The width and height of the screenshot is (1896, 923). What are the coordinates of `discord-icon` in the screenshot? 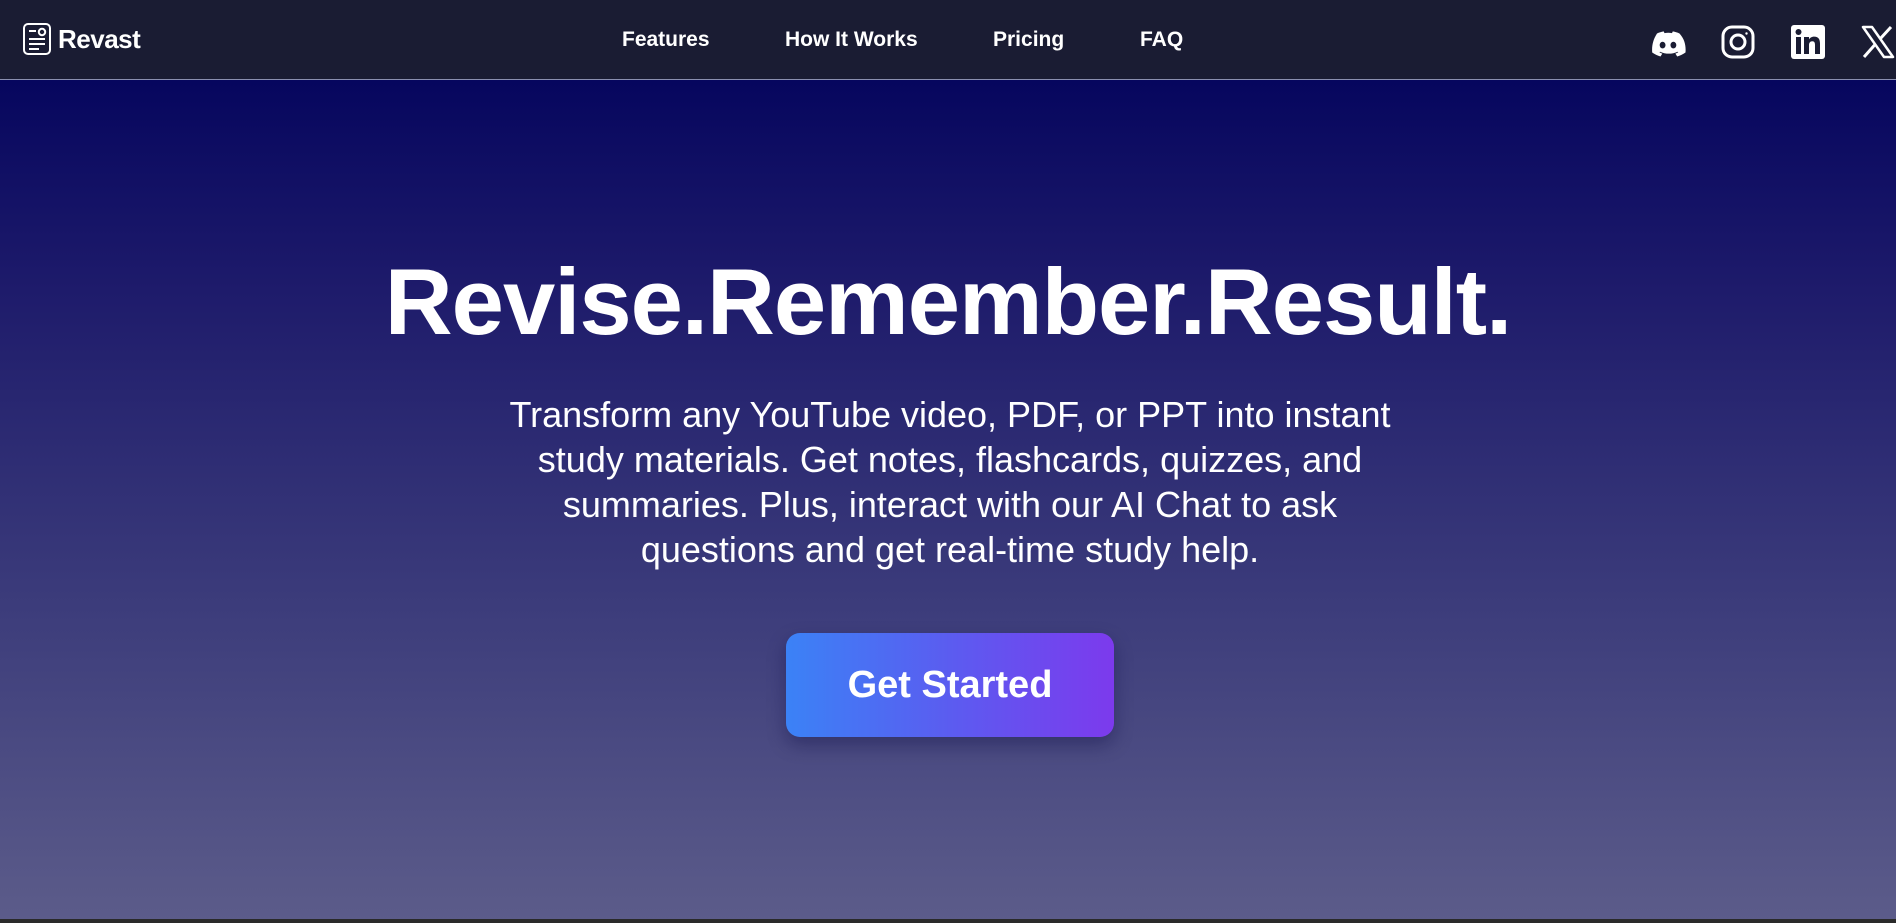 It's located at (1668, 42).